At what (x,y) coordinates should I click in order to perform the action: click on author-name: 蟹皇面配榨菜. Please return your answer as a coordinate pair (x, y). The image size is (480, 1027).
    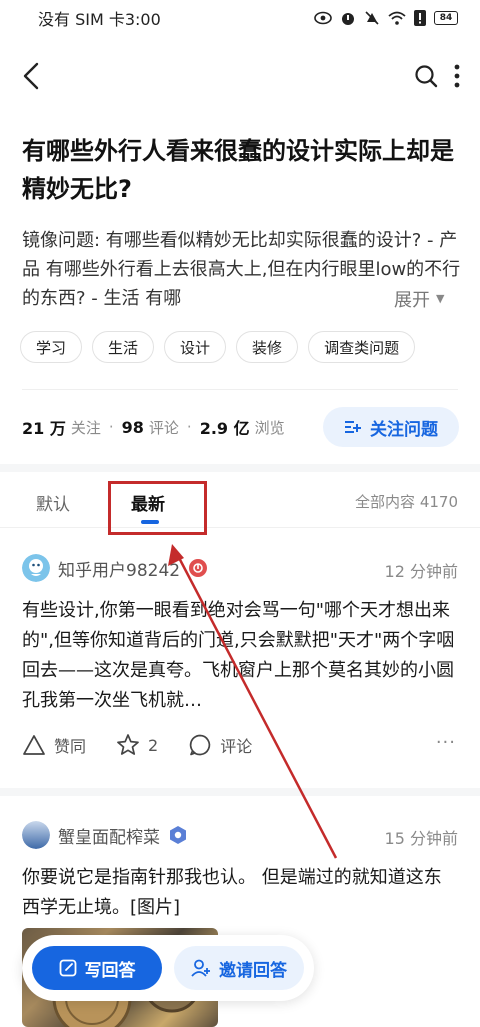
    Looking at the image, I should click on (109, 835).